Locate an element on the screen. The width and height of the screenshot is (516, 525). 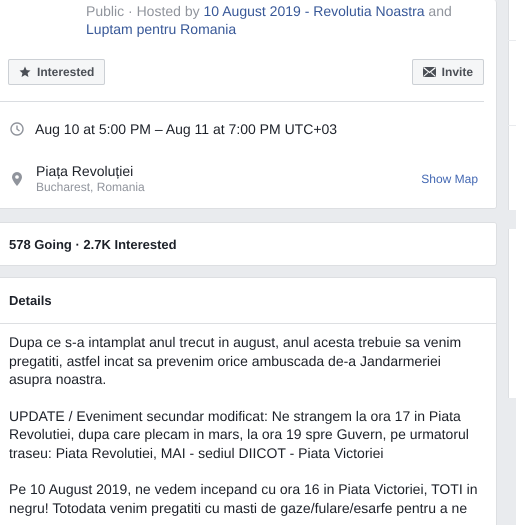
interested-button: Interested is located at coordinates (57, 72).